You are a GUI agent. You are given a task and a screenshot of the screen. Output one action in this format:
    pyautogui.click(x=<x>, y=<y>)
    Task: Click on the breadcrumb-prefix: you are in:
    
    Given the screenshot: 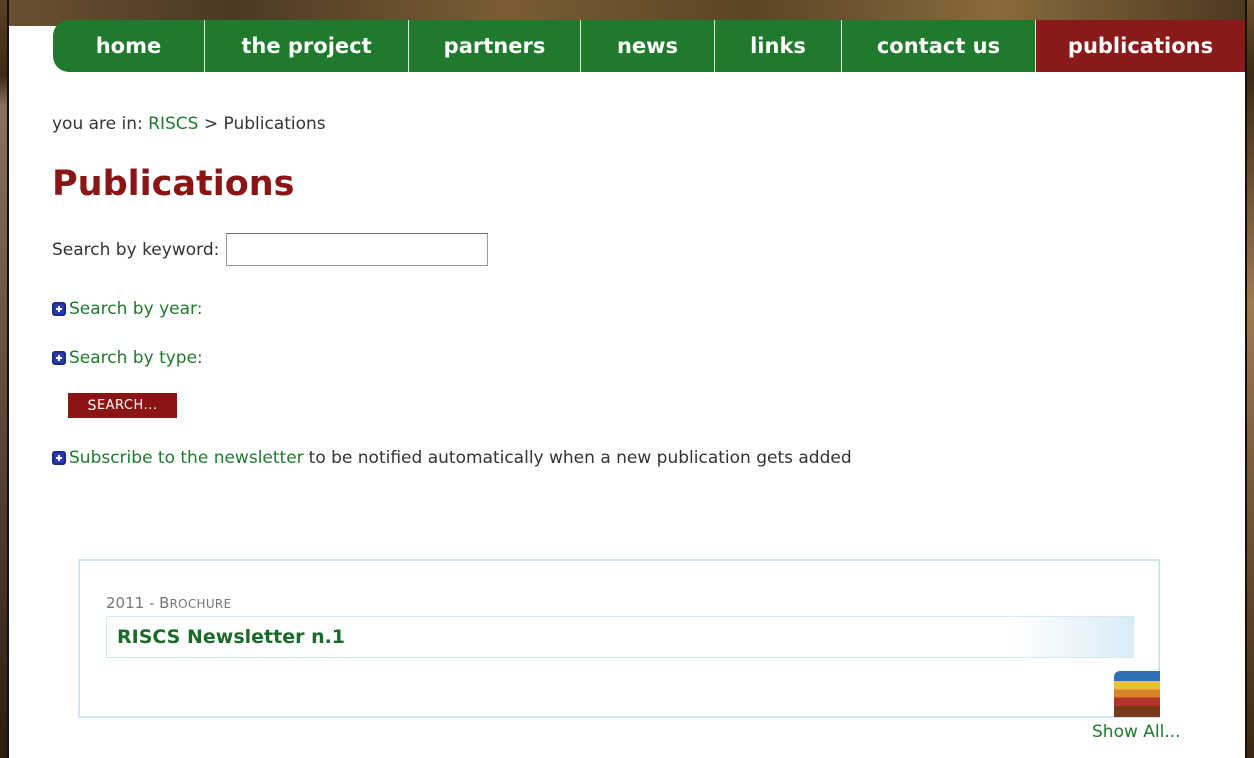 What is the action you would take?
    pyautogui.click(x=97, y=124)
    